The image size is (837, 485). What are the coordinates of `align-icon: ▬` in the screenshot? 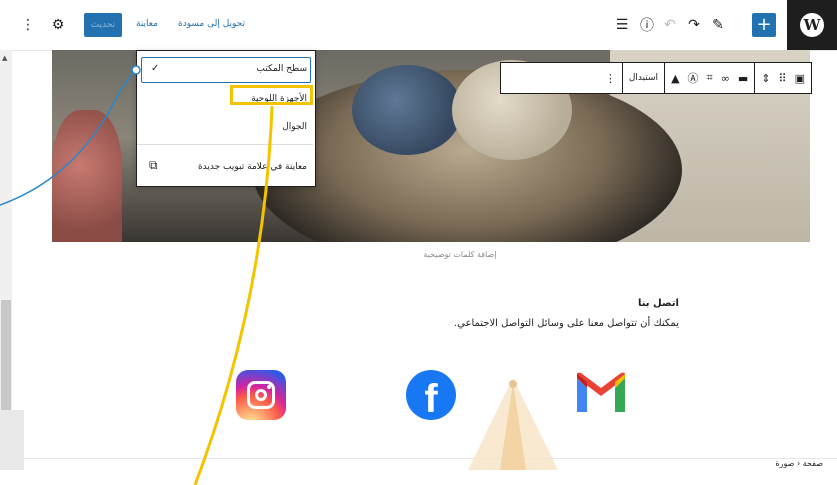 It's located at (743, 78).